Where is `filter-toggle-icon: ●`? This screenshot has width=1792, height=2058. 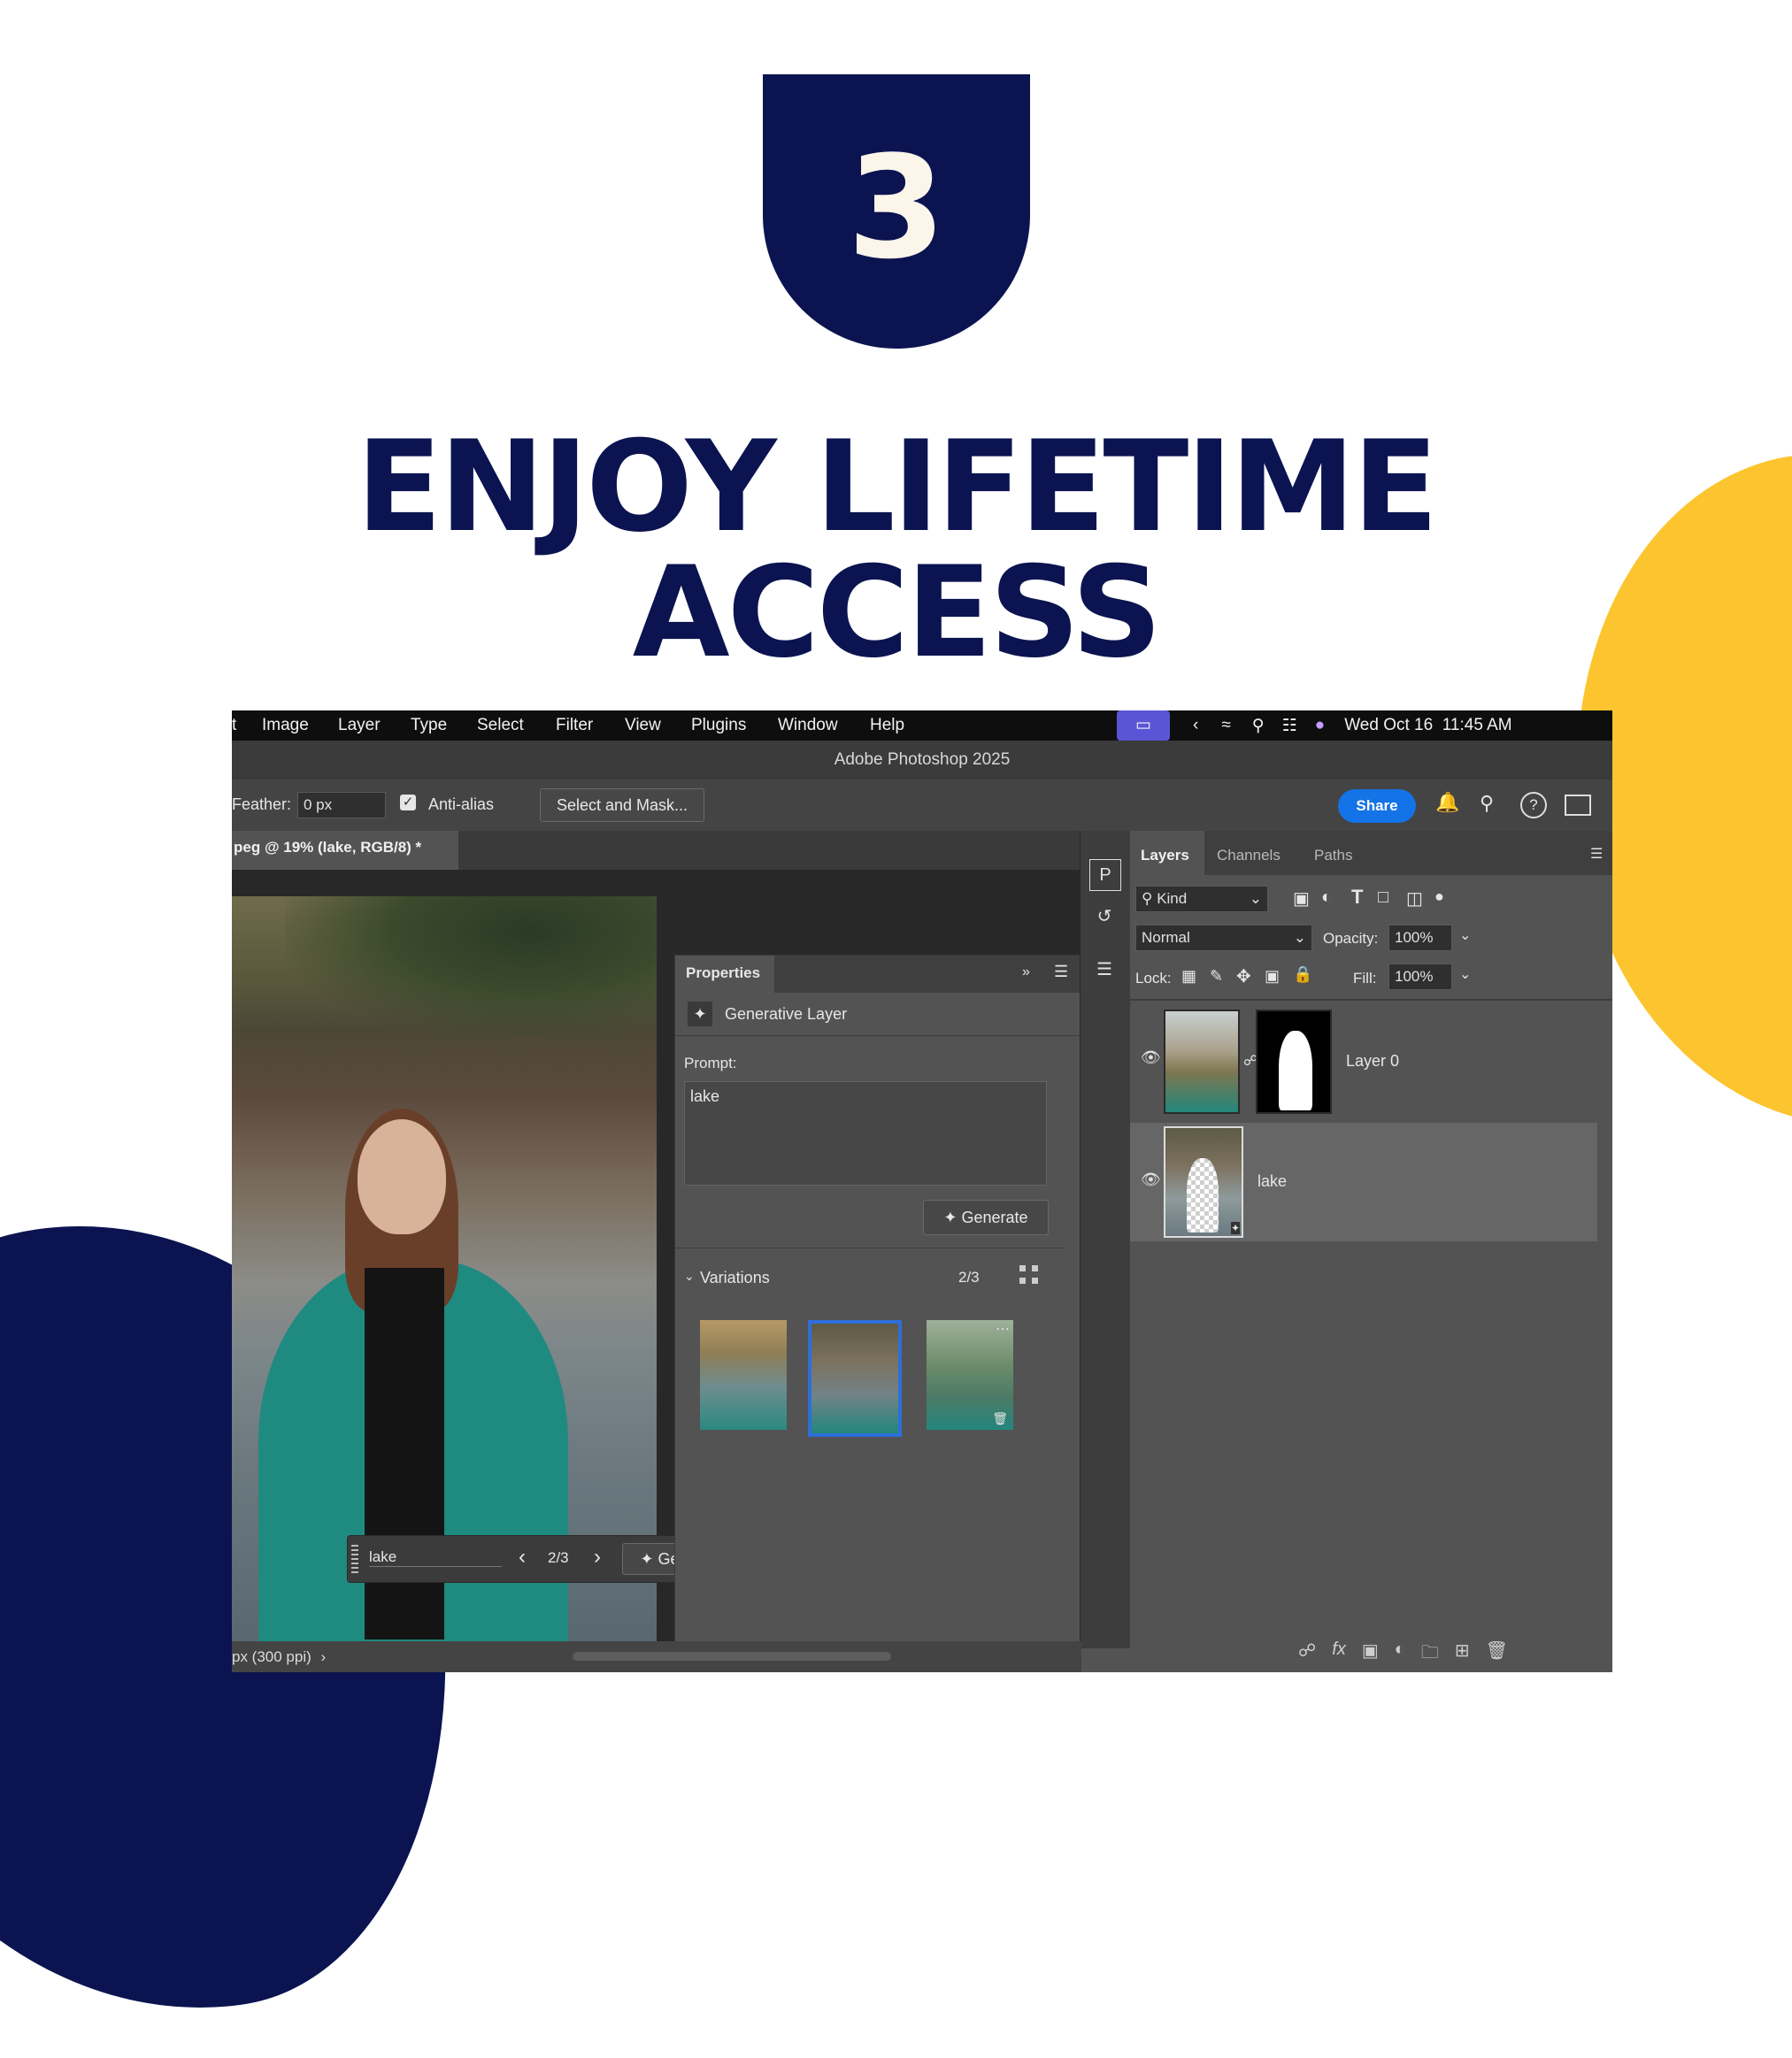
filter-toggle-icon: ● is located at coordinates (1439, 896).